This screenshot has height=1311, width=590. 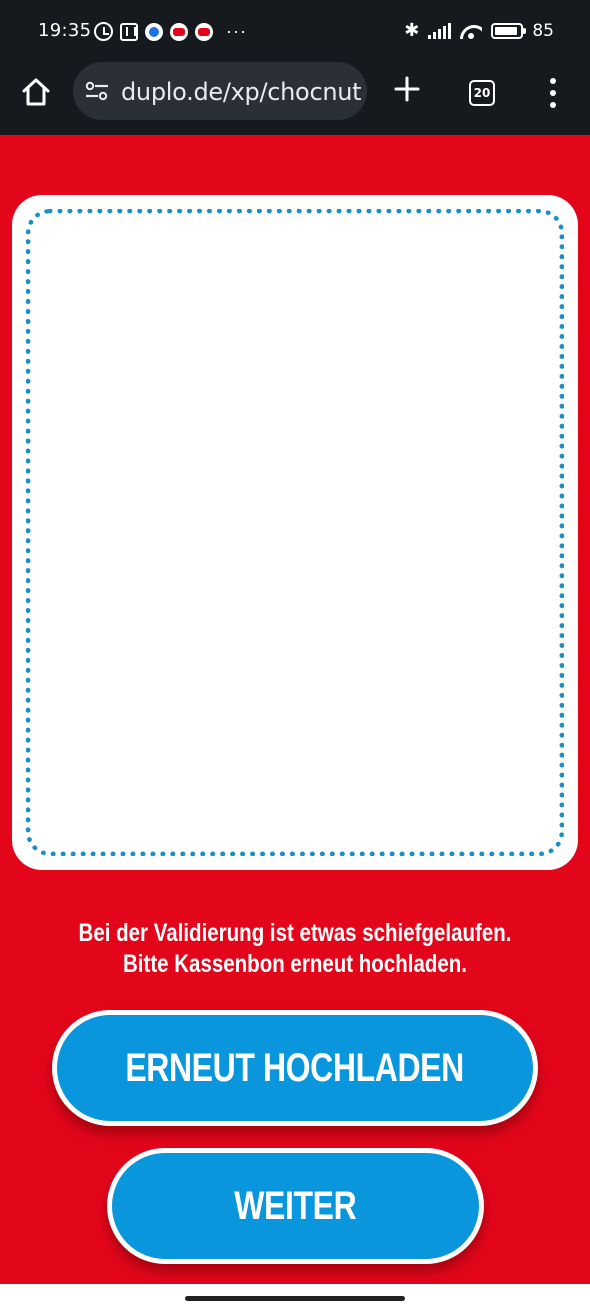 I want to click on nfc-icon, so click(x=129, y=31).